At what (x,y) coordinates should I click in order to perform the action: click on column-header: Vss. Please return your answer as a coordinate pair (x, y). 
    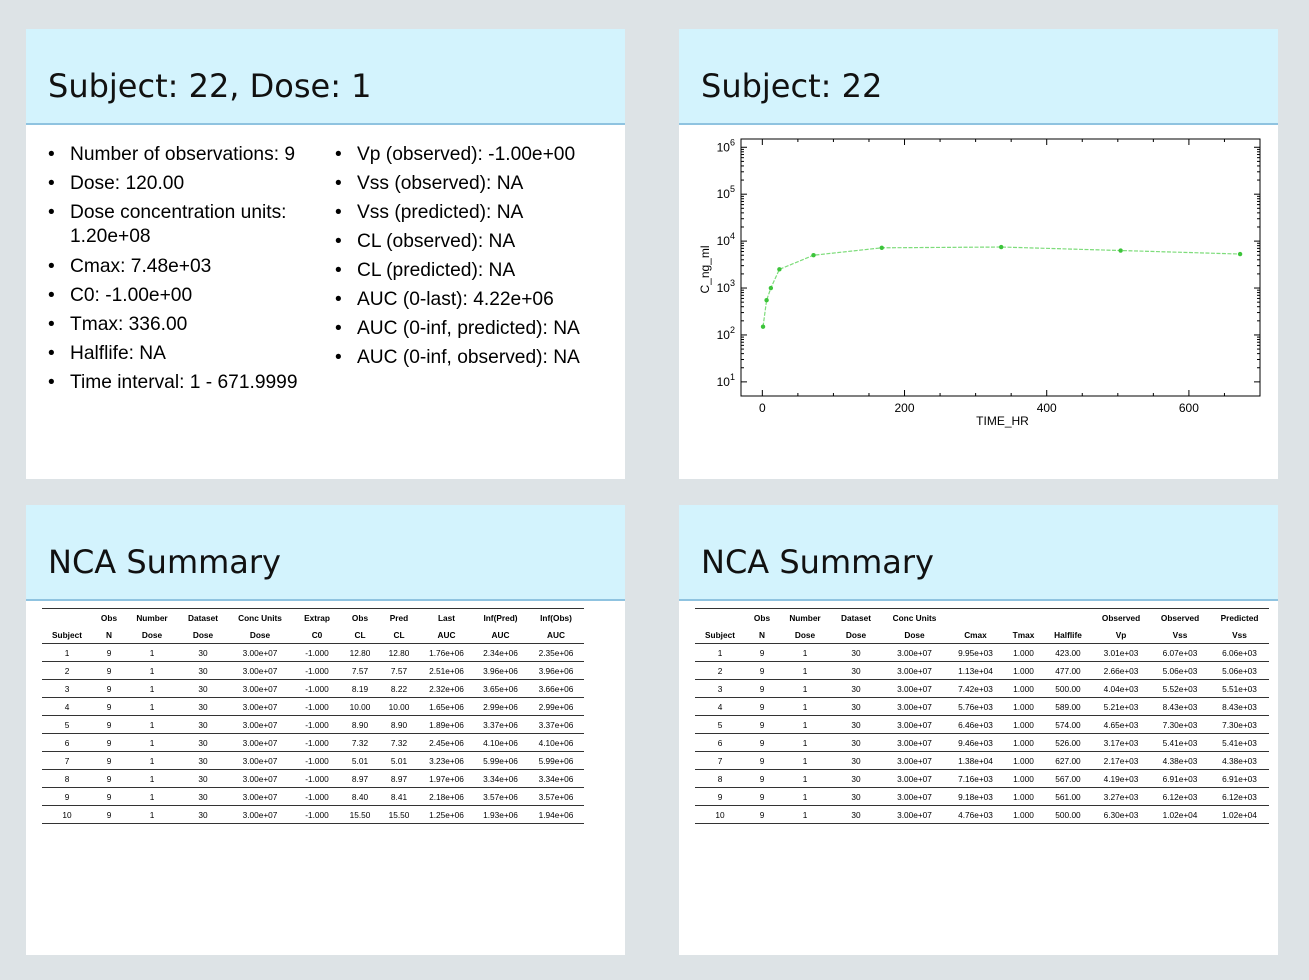
    Looking at the image, I should click on (1180, 635).